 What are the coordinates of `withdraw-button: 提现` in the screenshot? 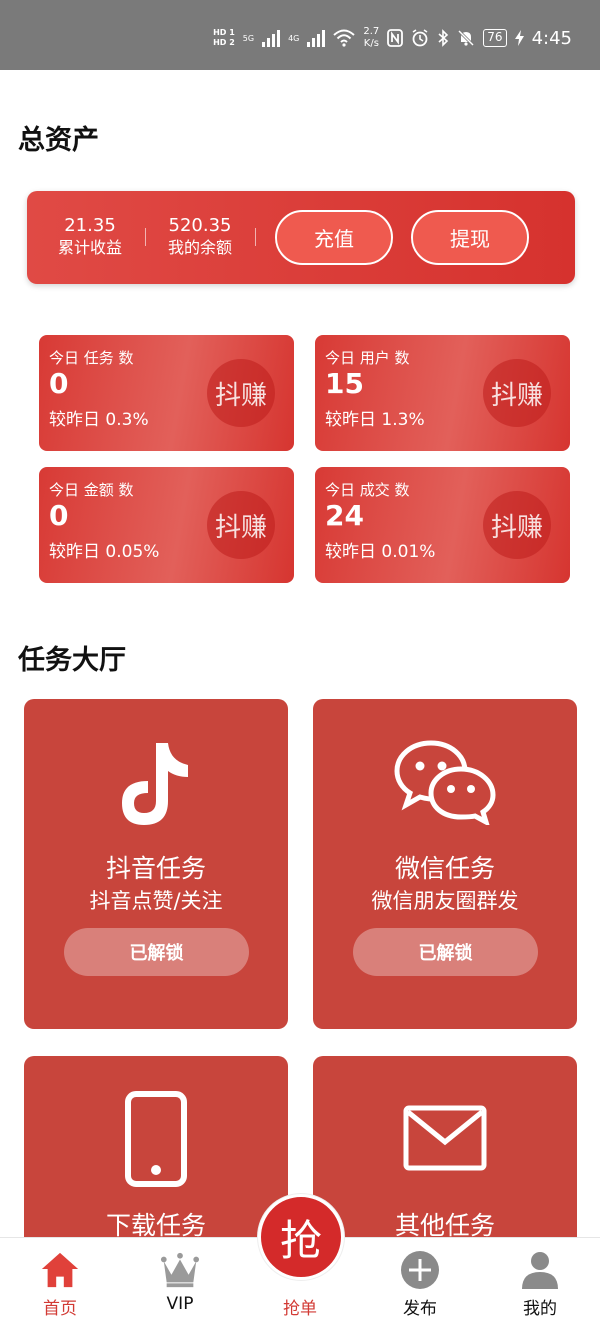 It's located at (470, 237).